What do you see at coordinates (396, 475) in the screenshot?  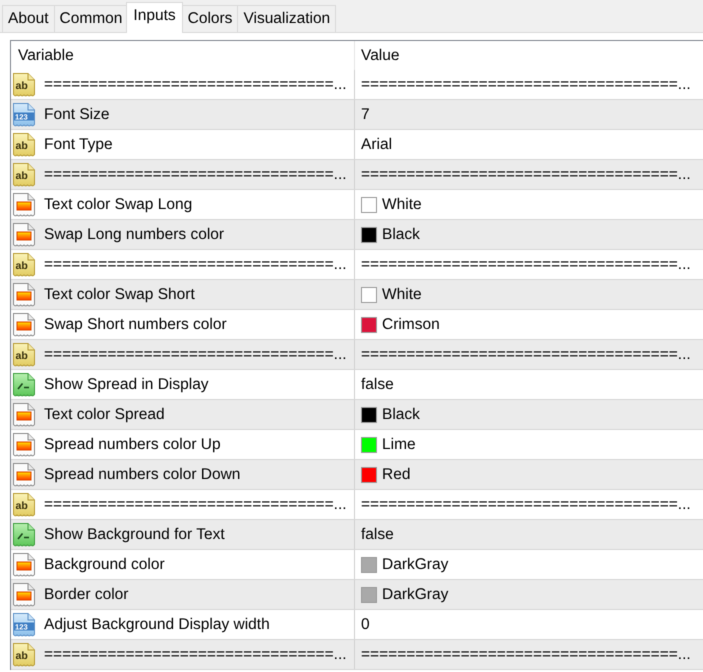 I see `value-text: Red` at bounding box center [396, 475].